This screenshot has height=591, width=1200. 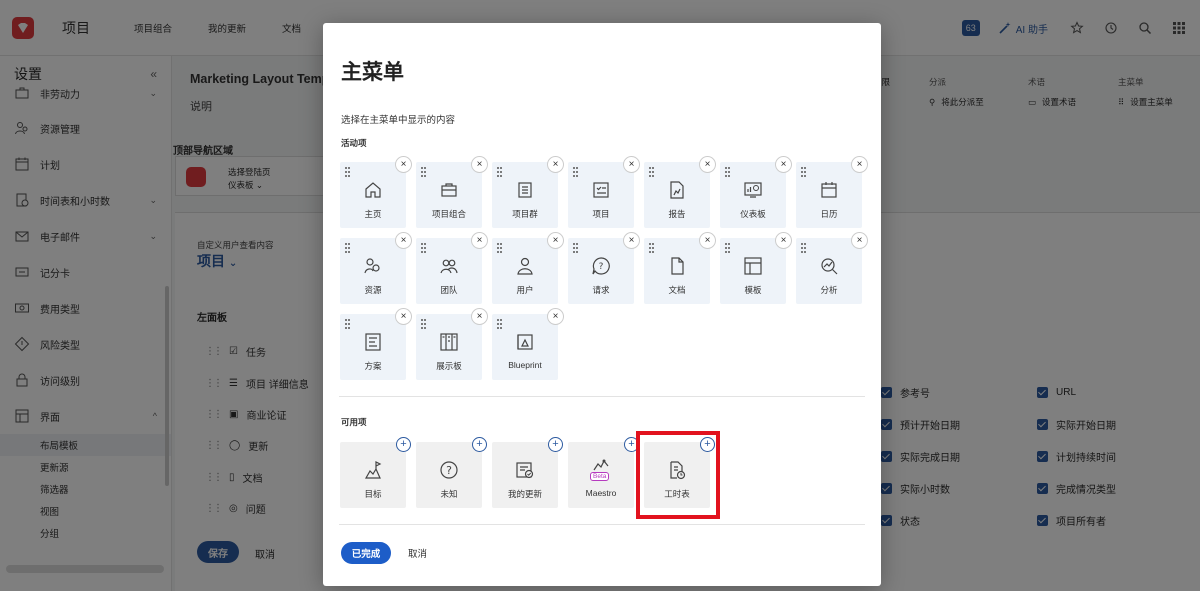 What do you see at coordinates (677, 290) in the screenshot?
I see `tile-label: 文档` at bounding box center [677, 290].